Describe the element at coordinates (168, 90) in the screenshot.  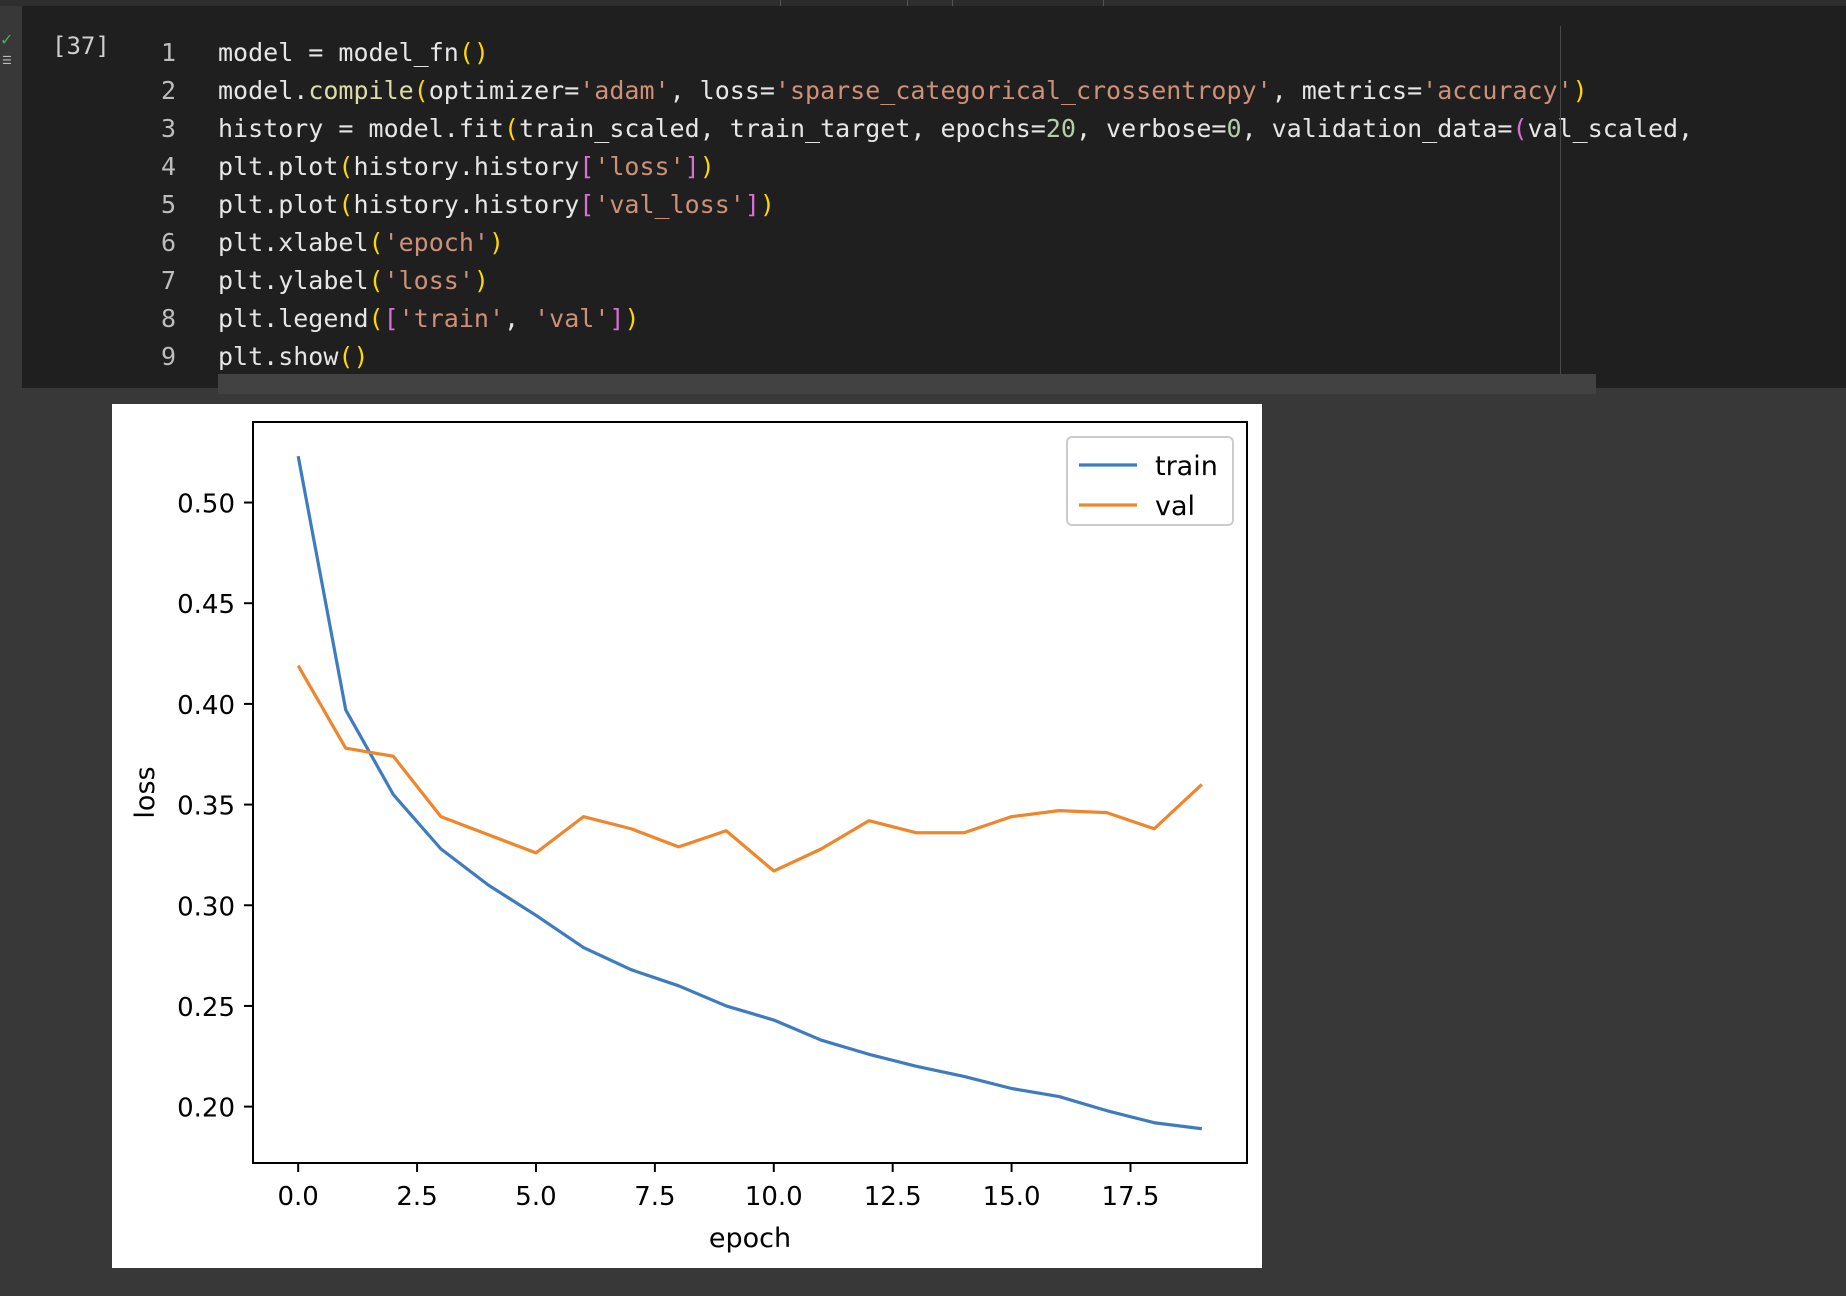
I see `line-number: 2` at that location.